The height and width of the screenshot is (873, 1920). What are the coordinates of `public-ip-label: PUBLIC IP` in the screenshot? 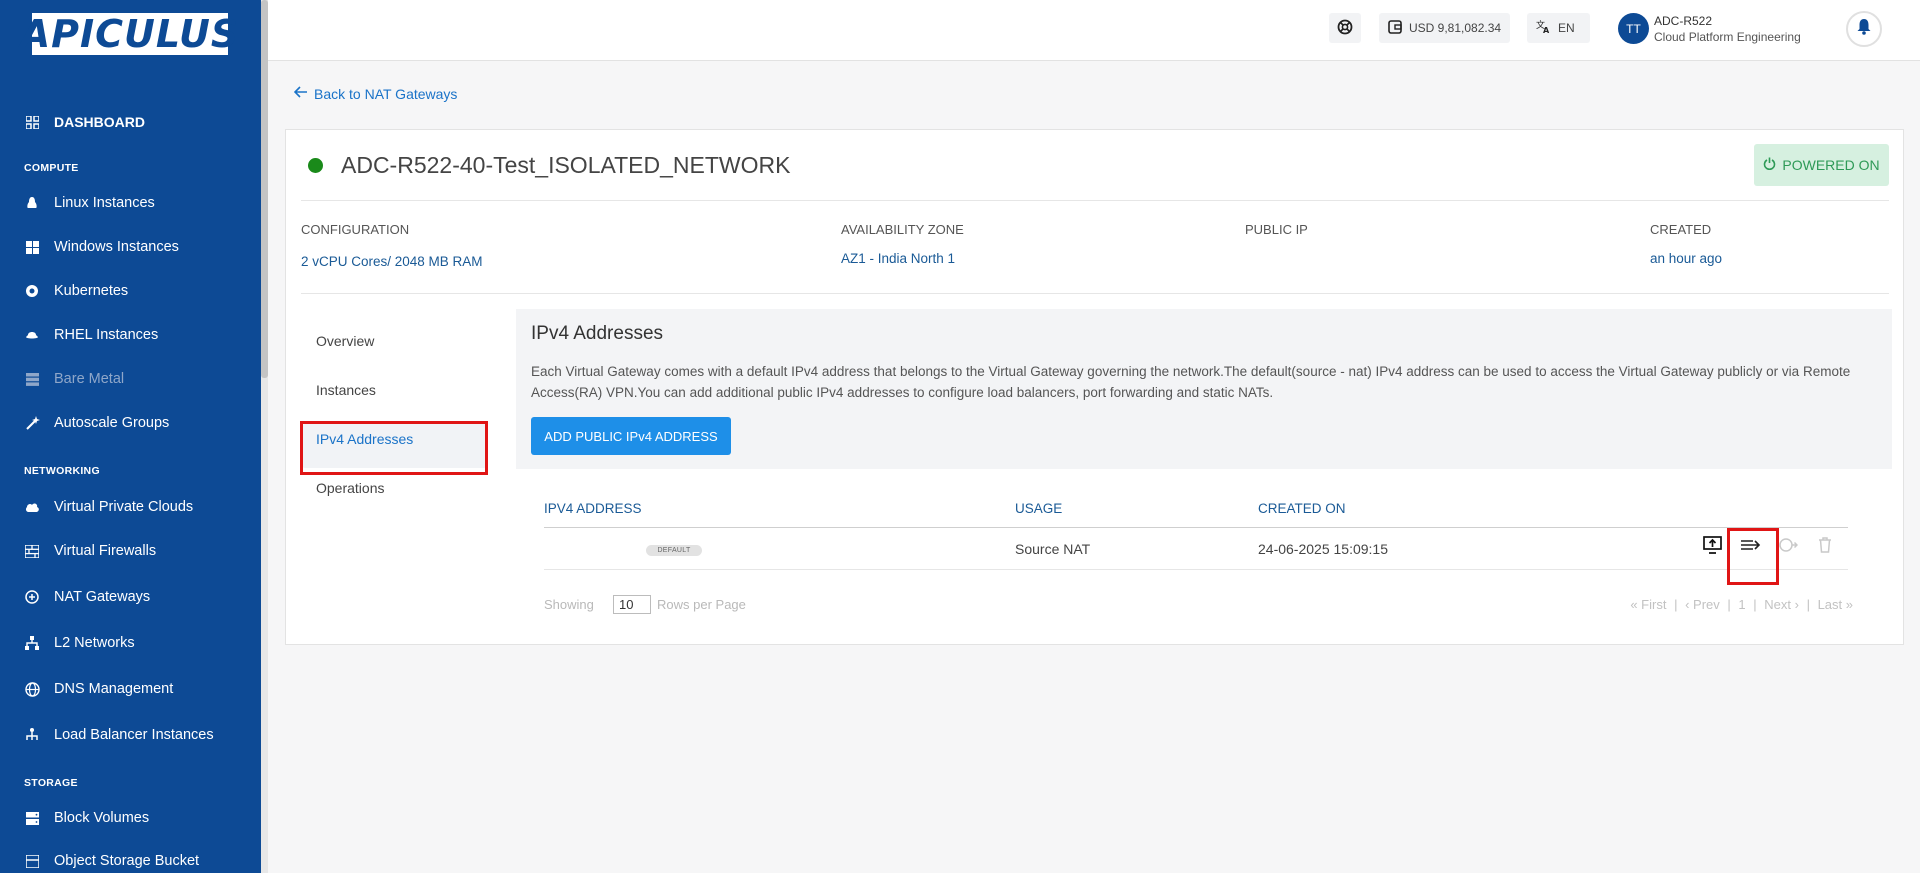 It's located at (1276, 229).